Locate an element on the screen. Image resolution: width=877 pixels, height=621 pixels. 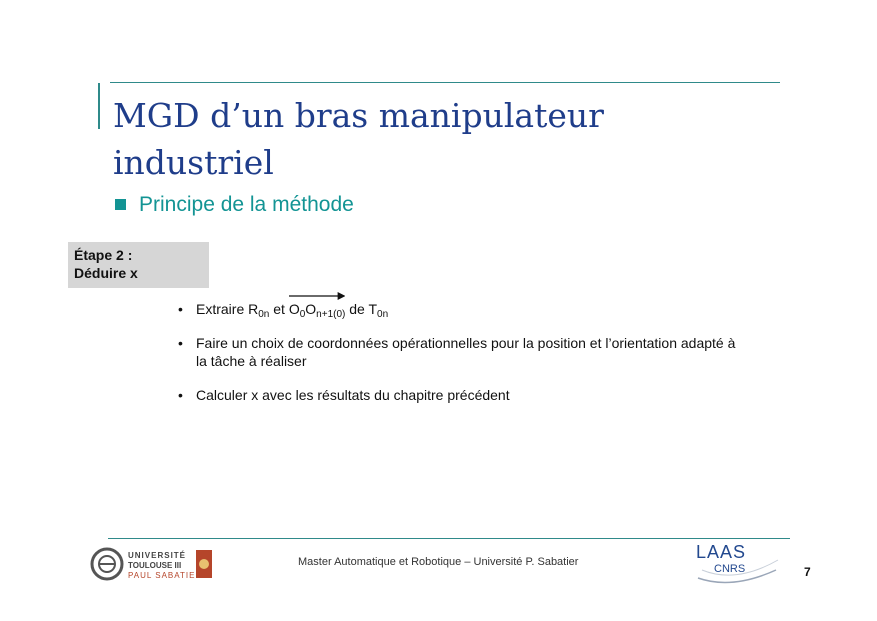
slide-title: MGD d’un bras manipulateur industriel is located at coordinates (358, 139).